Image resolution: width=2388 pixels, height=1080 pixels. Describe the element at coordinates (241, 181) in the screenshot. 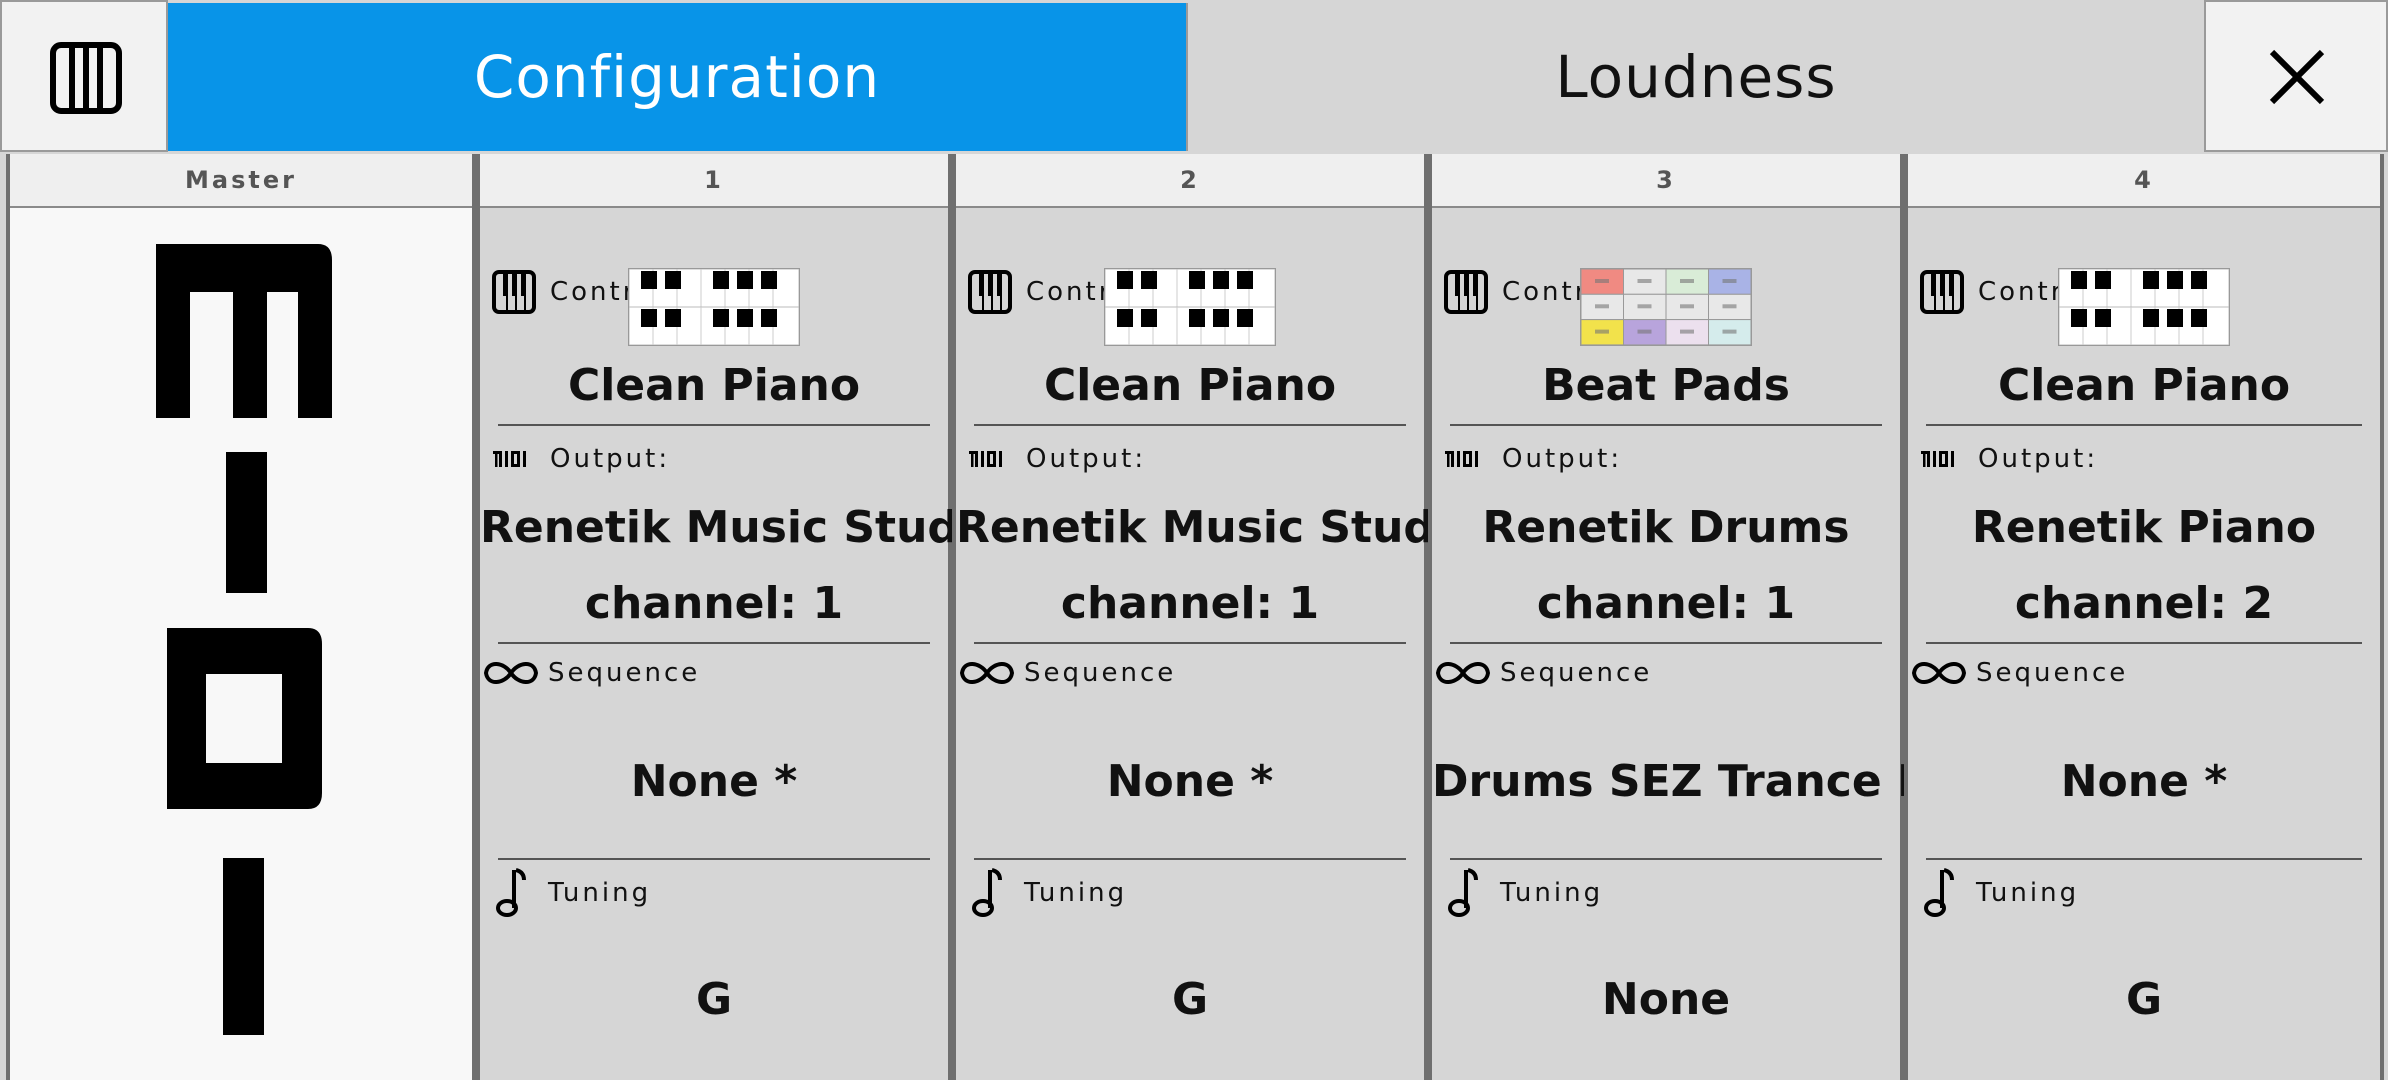

I see `master-header: Master` at that location.